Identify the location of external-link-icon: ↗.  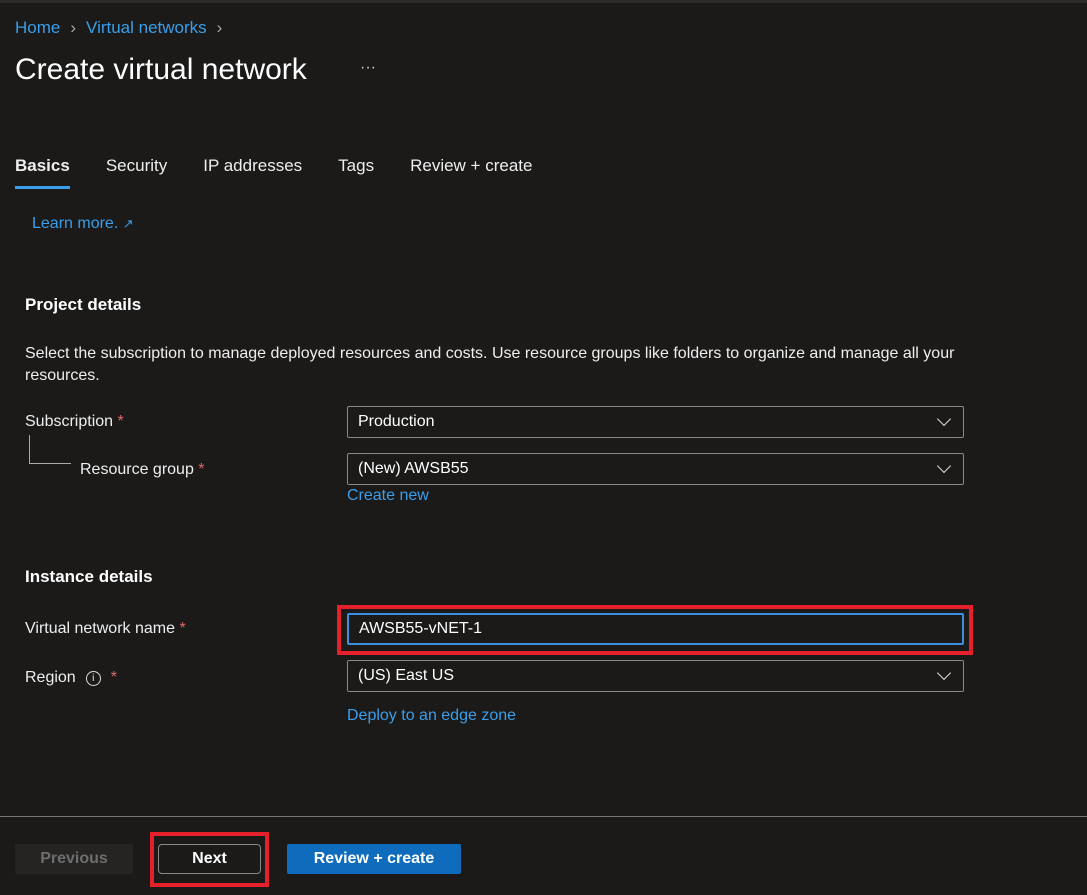
(128, 223).